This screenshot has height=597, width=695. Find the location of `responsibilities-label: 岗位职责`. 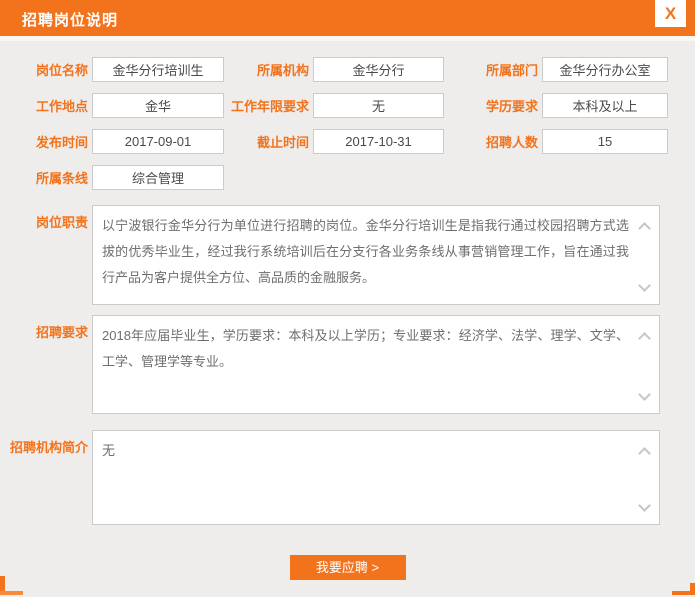

responsibilities-label: 岗位职责 is located at coordinates (61, 222).